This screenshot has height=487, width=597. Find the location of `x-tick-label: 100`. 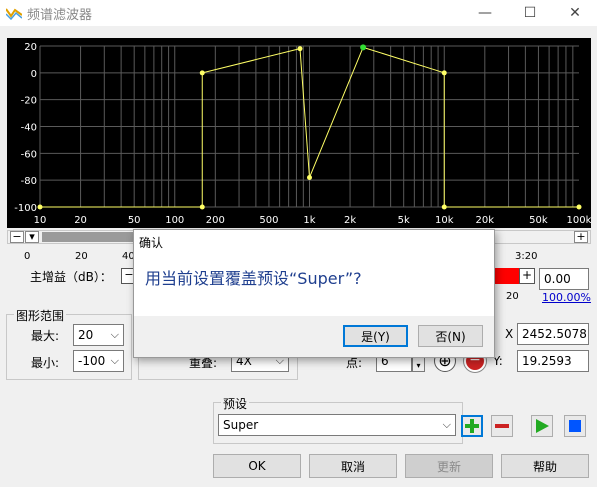

x-tick-label: 100 is located at coordinates (174, 220).